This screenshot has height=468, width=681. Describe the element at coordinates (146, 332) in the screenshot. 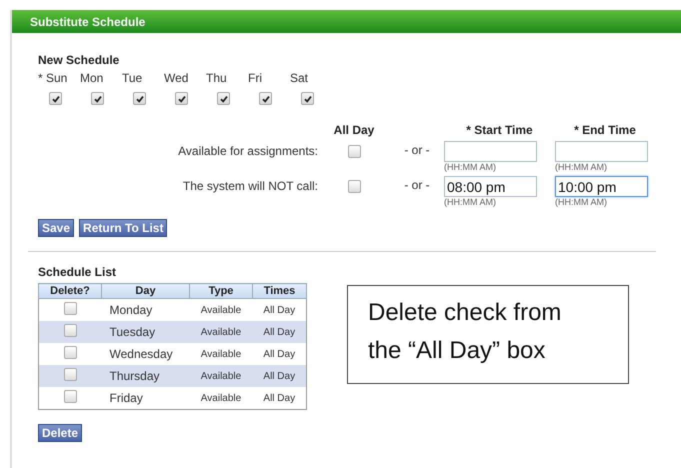

I see `table-cell: Tuesday` at that location.